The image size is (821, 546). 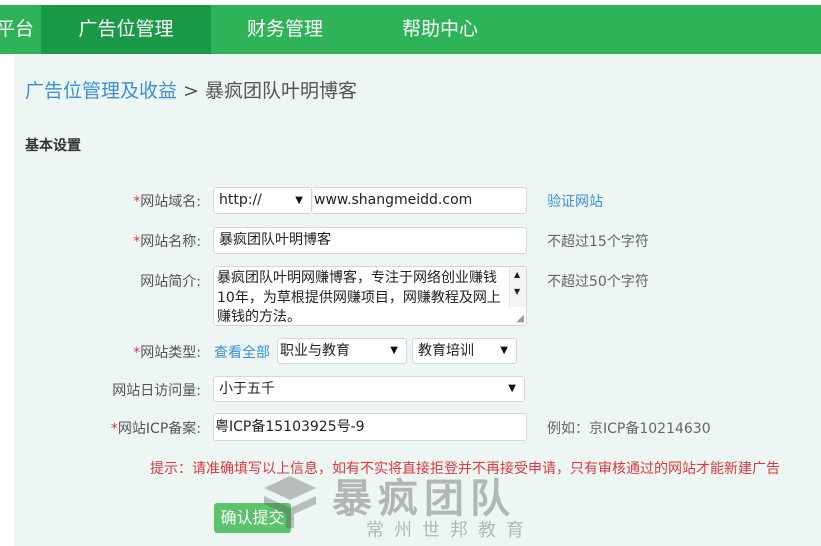 I want to click on textarea-scrollbar: ▲ ▼, so click(x=517, y=287).